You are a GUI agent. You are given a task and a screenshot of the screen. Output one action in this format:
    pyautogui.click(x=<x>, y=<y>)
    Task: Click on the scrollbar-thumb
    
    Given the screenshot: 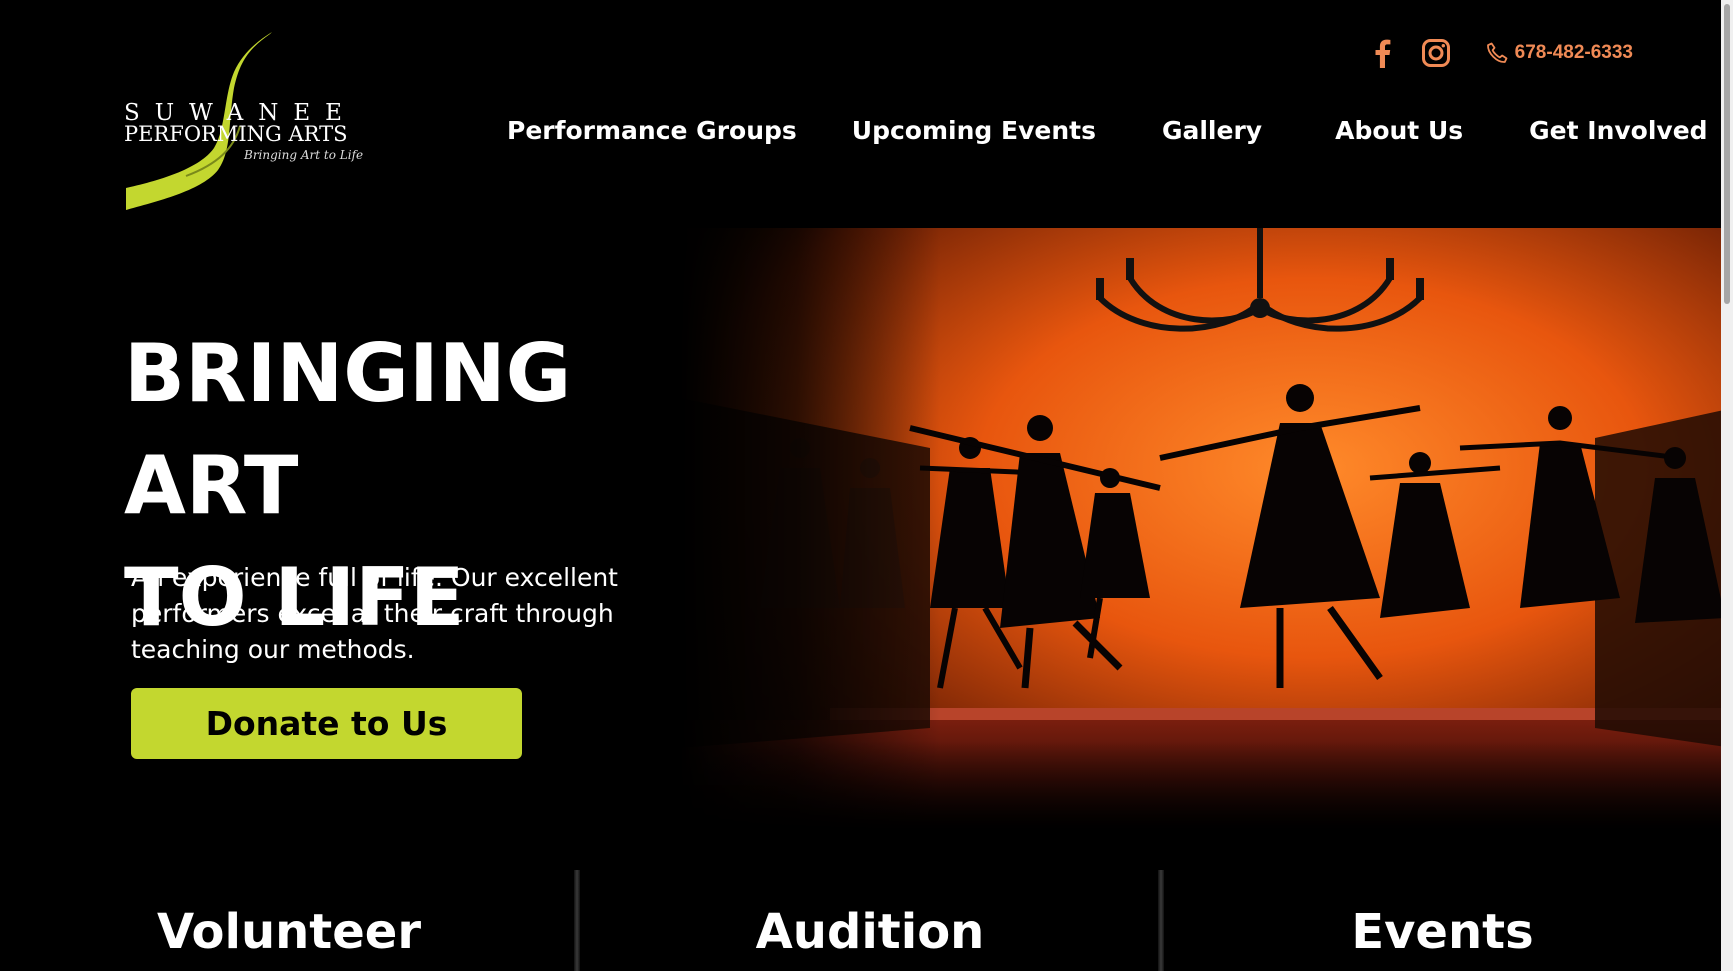 What is the action you would take?
    pyautogui.click(x=1727, y=154)
    